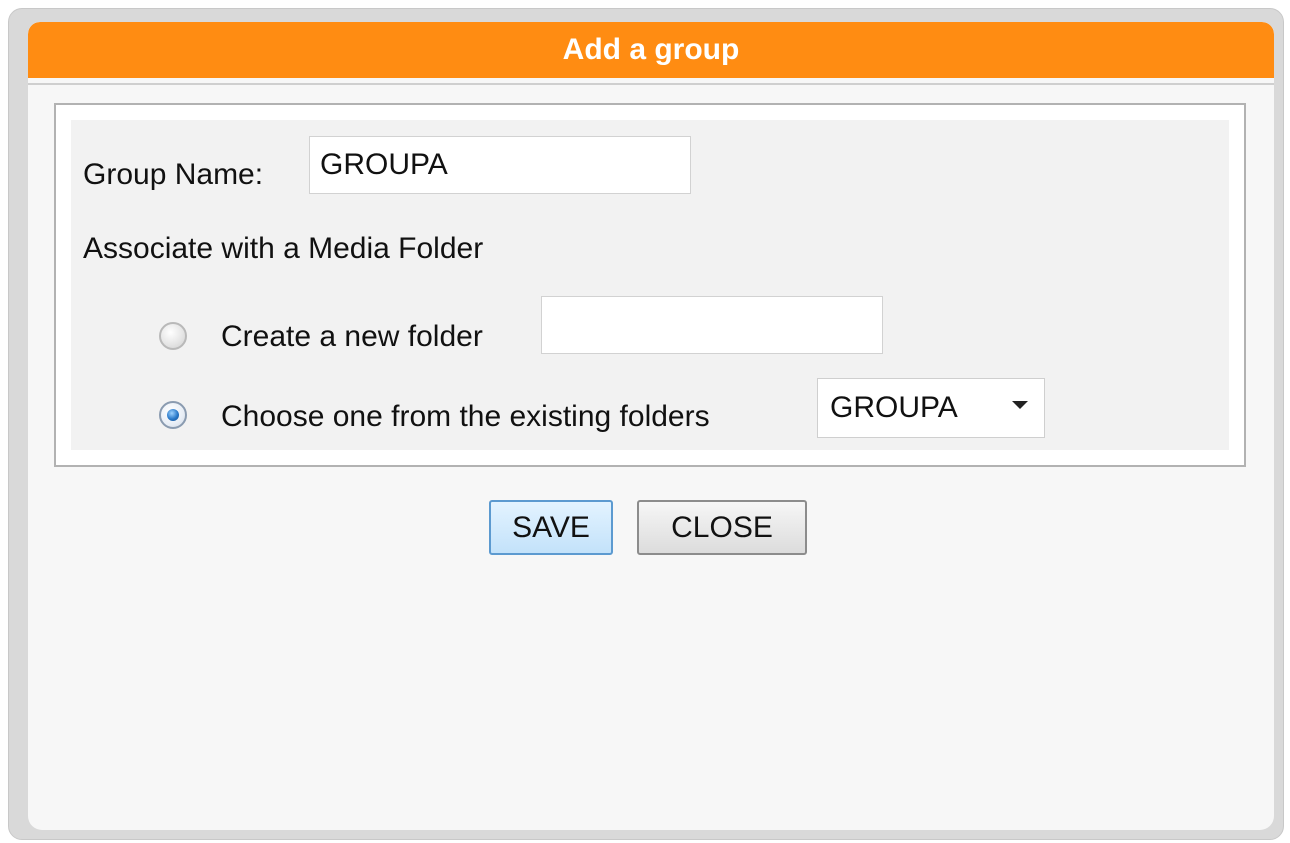 The height and width of the screenshot is (843, 1290). Describe the element at coordinates (1020, 405) in the screenshot. I see `chevron-down-icon` at that location.